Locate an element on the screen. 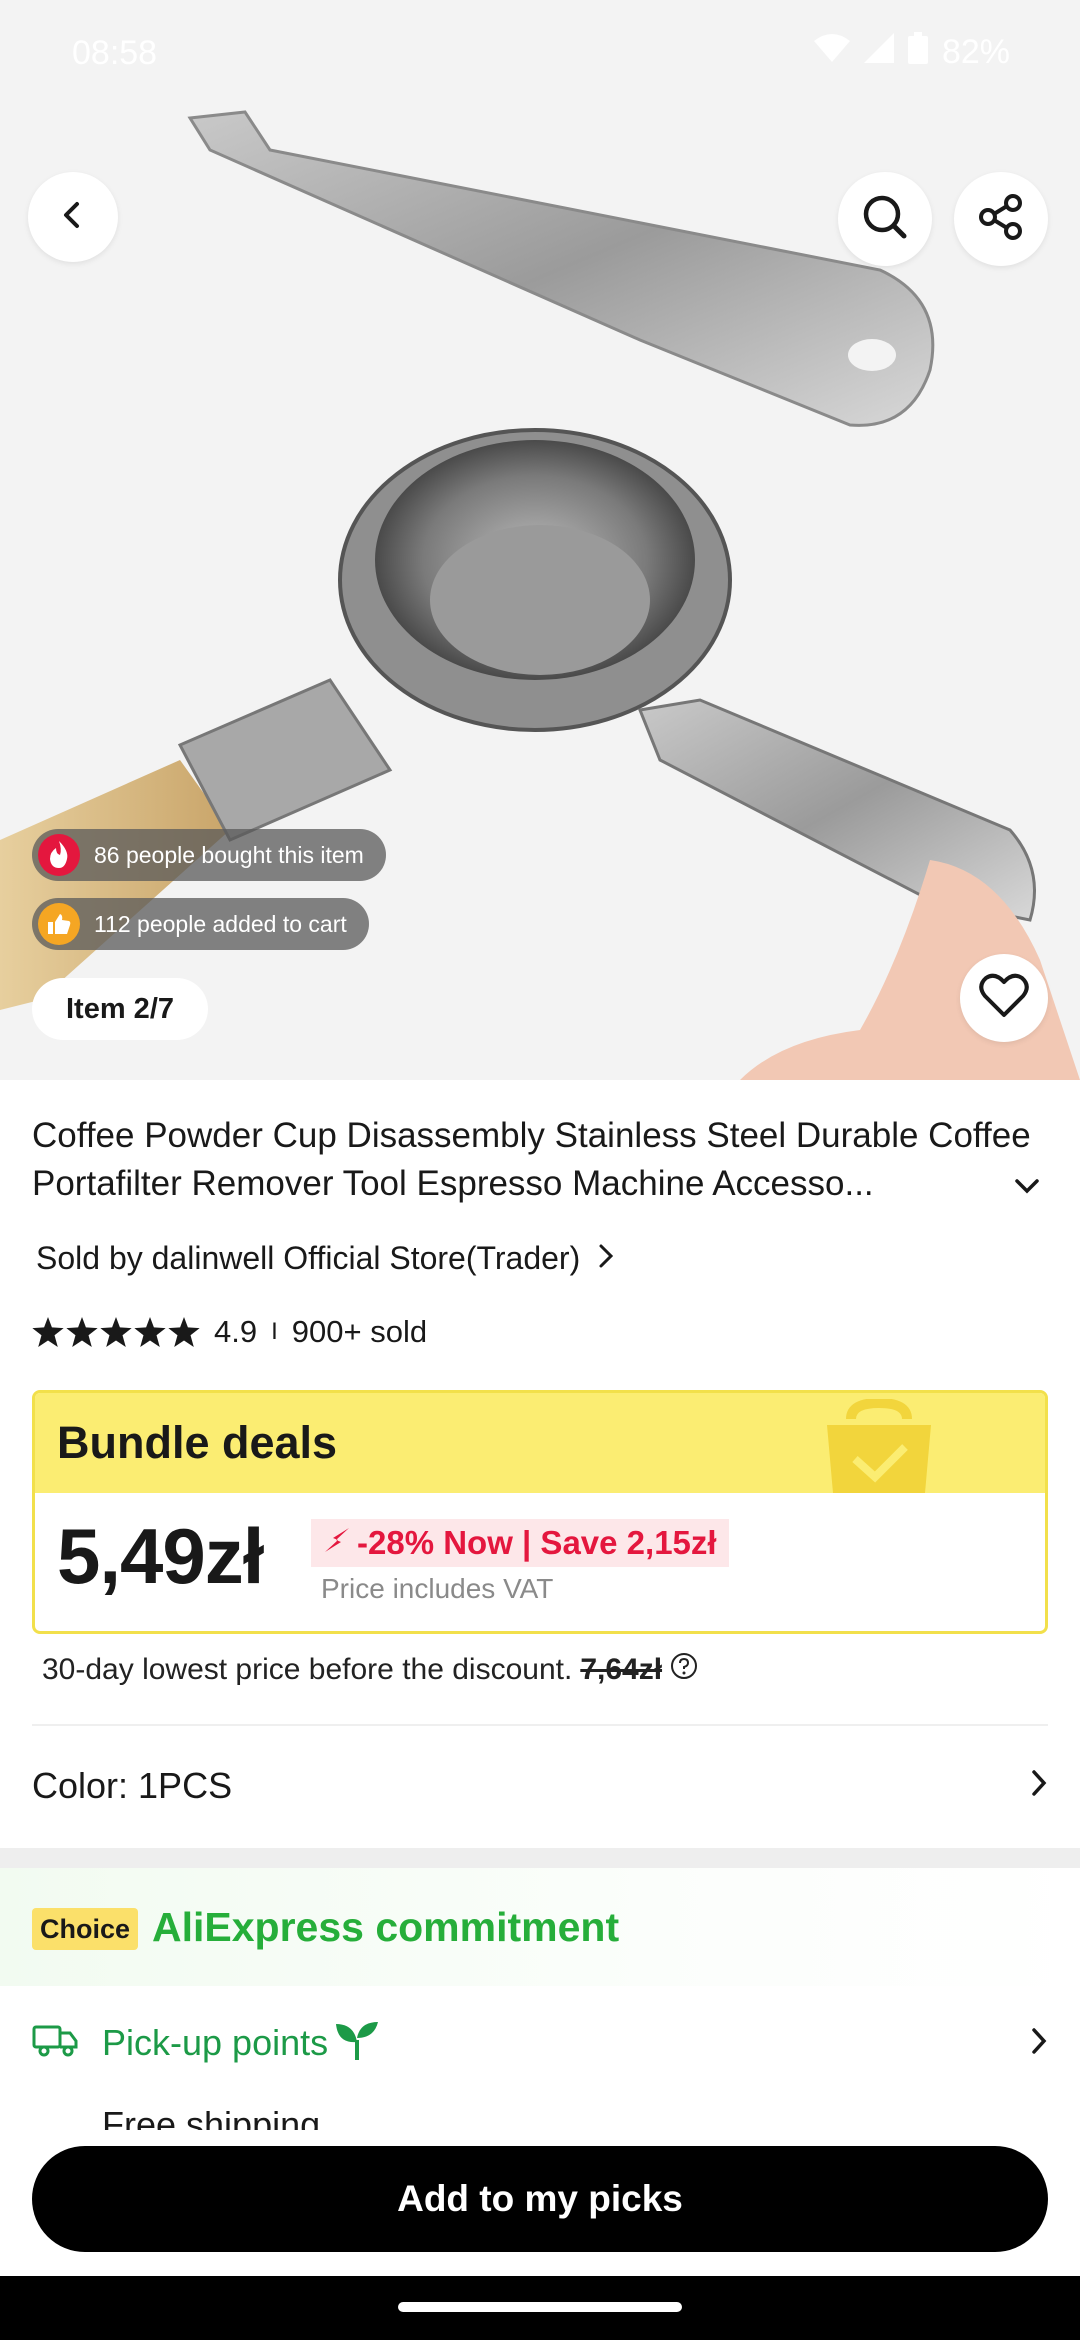 This screenshot has height=2340, width=1080. color-selector: Color: 1PCS is located at coordinates (540, 1786).